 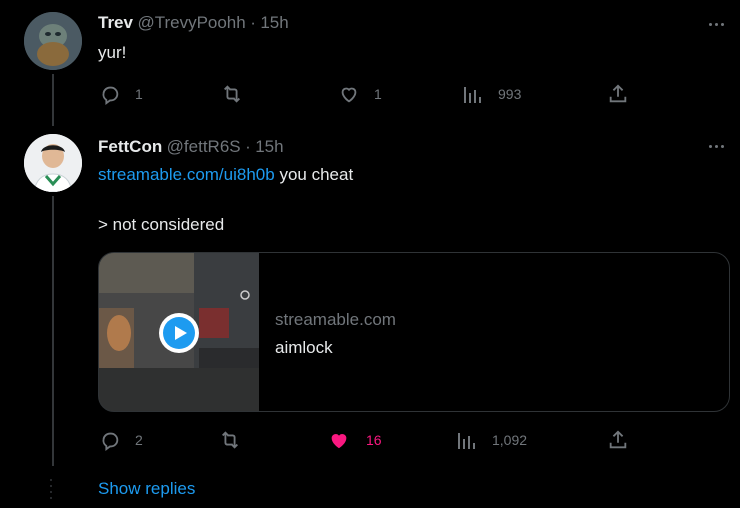 I want to click on views-button: 1,092, so click(x=491, y=440).